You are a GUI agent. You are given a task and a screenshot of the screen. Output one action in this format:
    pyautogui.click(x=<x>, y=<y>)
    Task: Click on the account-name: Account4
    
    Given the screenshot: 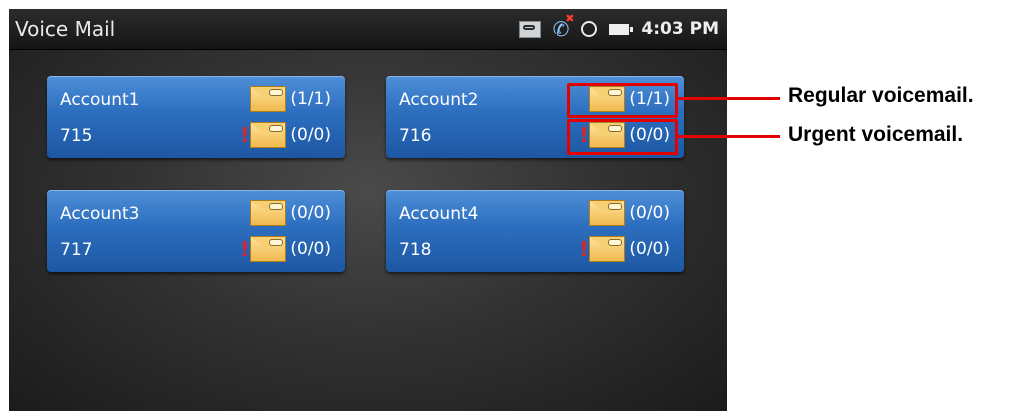 What is the action you would take?
    pyautogui.click(x=439, y=214)
    